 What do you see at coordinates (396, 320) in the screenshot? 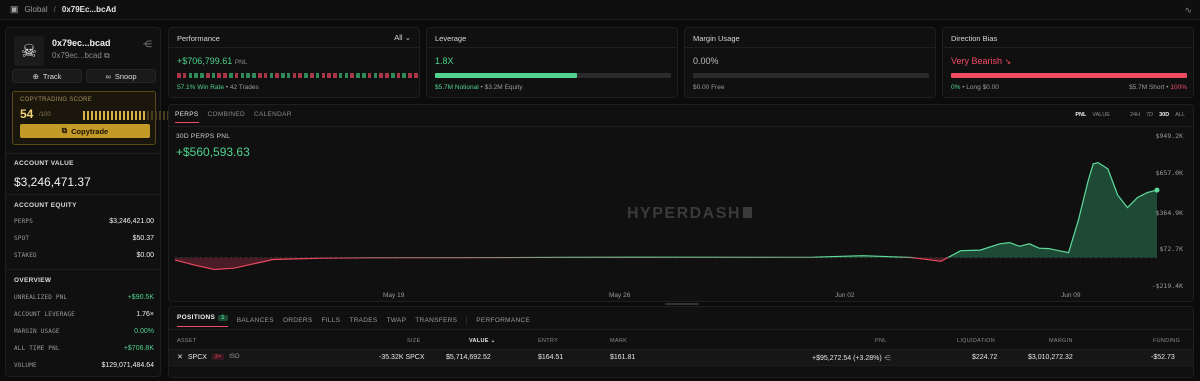
I see `tab-twap: TWAP` at bounding box center [396, 320].